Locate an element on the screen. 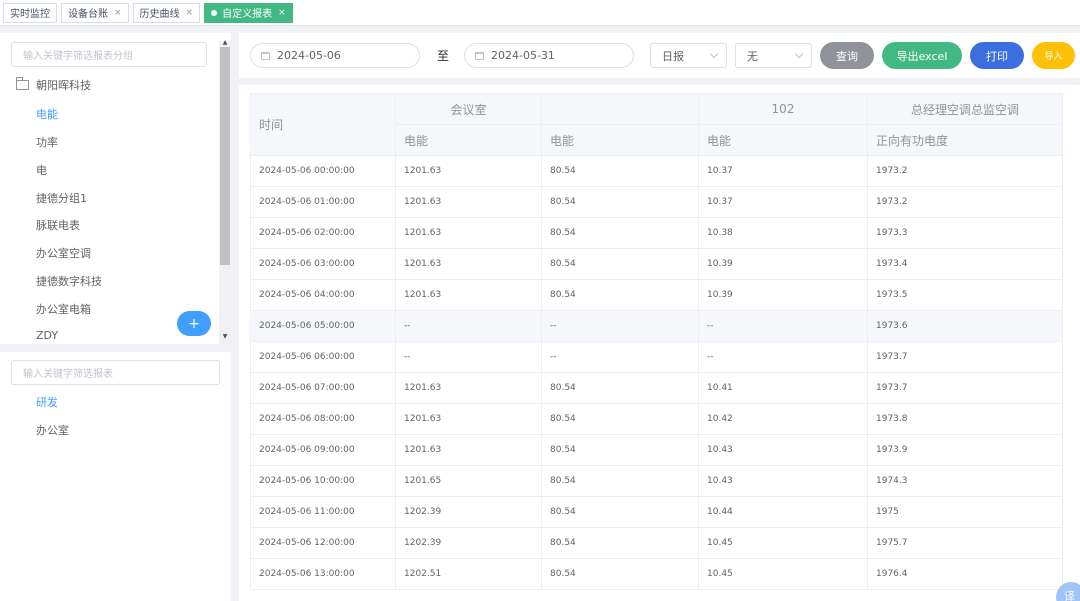  option-select: 无 is located at coordinates (773, 55).